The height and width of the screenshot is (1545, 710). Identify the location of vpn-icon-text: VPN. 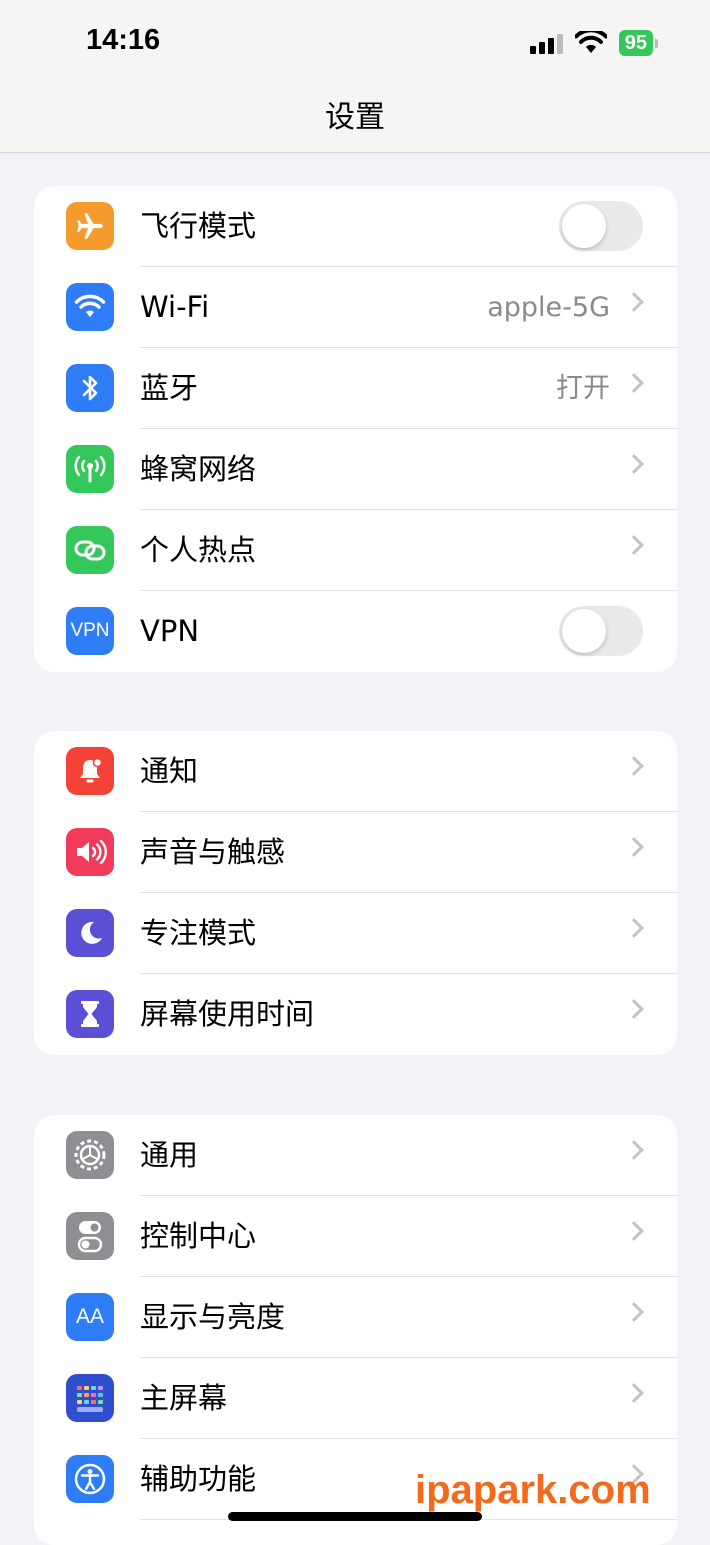
(90, 630).